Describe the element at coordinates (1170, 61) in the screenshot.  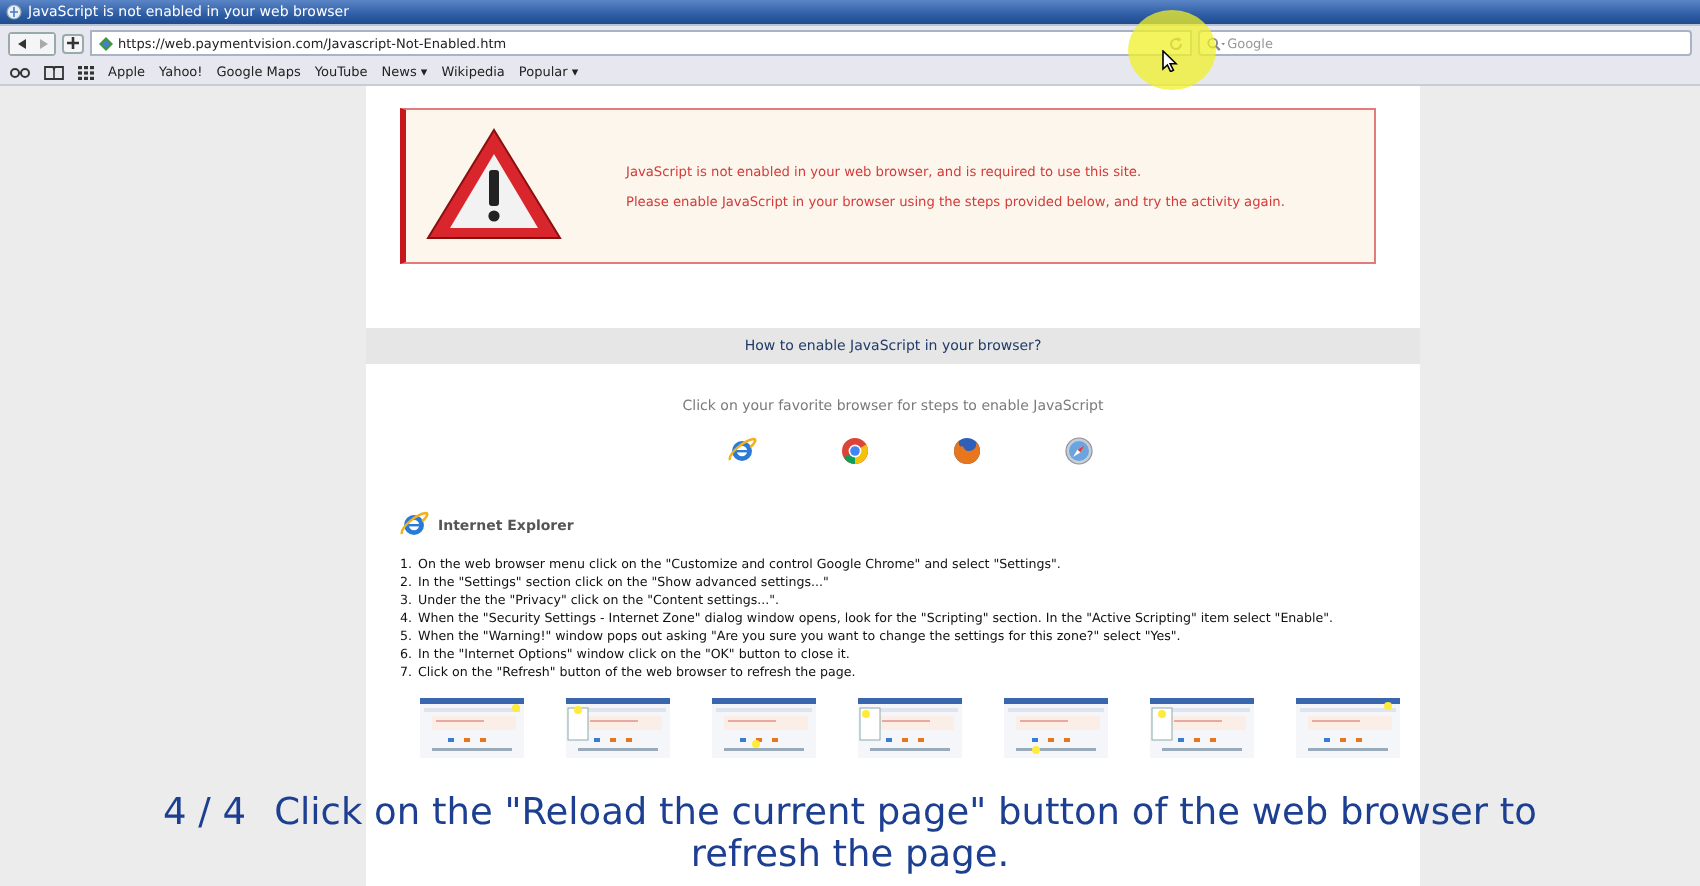
I see `mouse-cursor-icon` at that location.